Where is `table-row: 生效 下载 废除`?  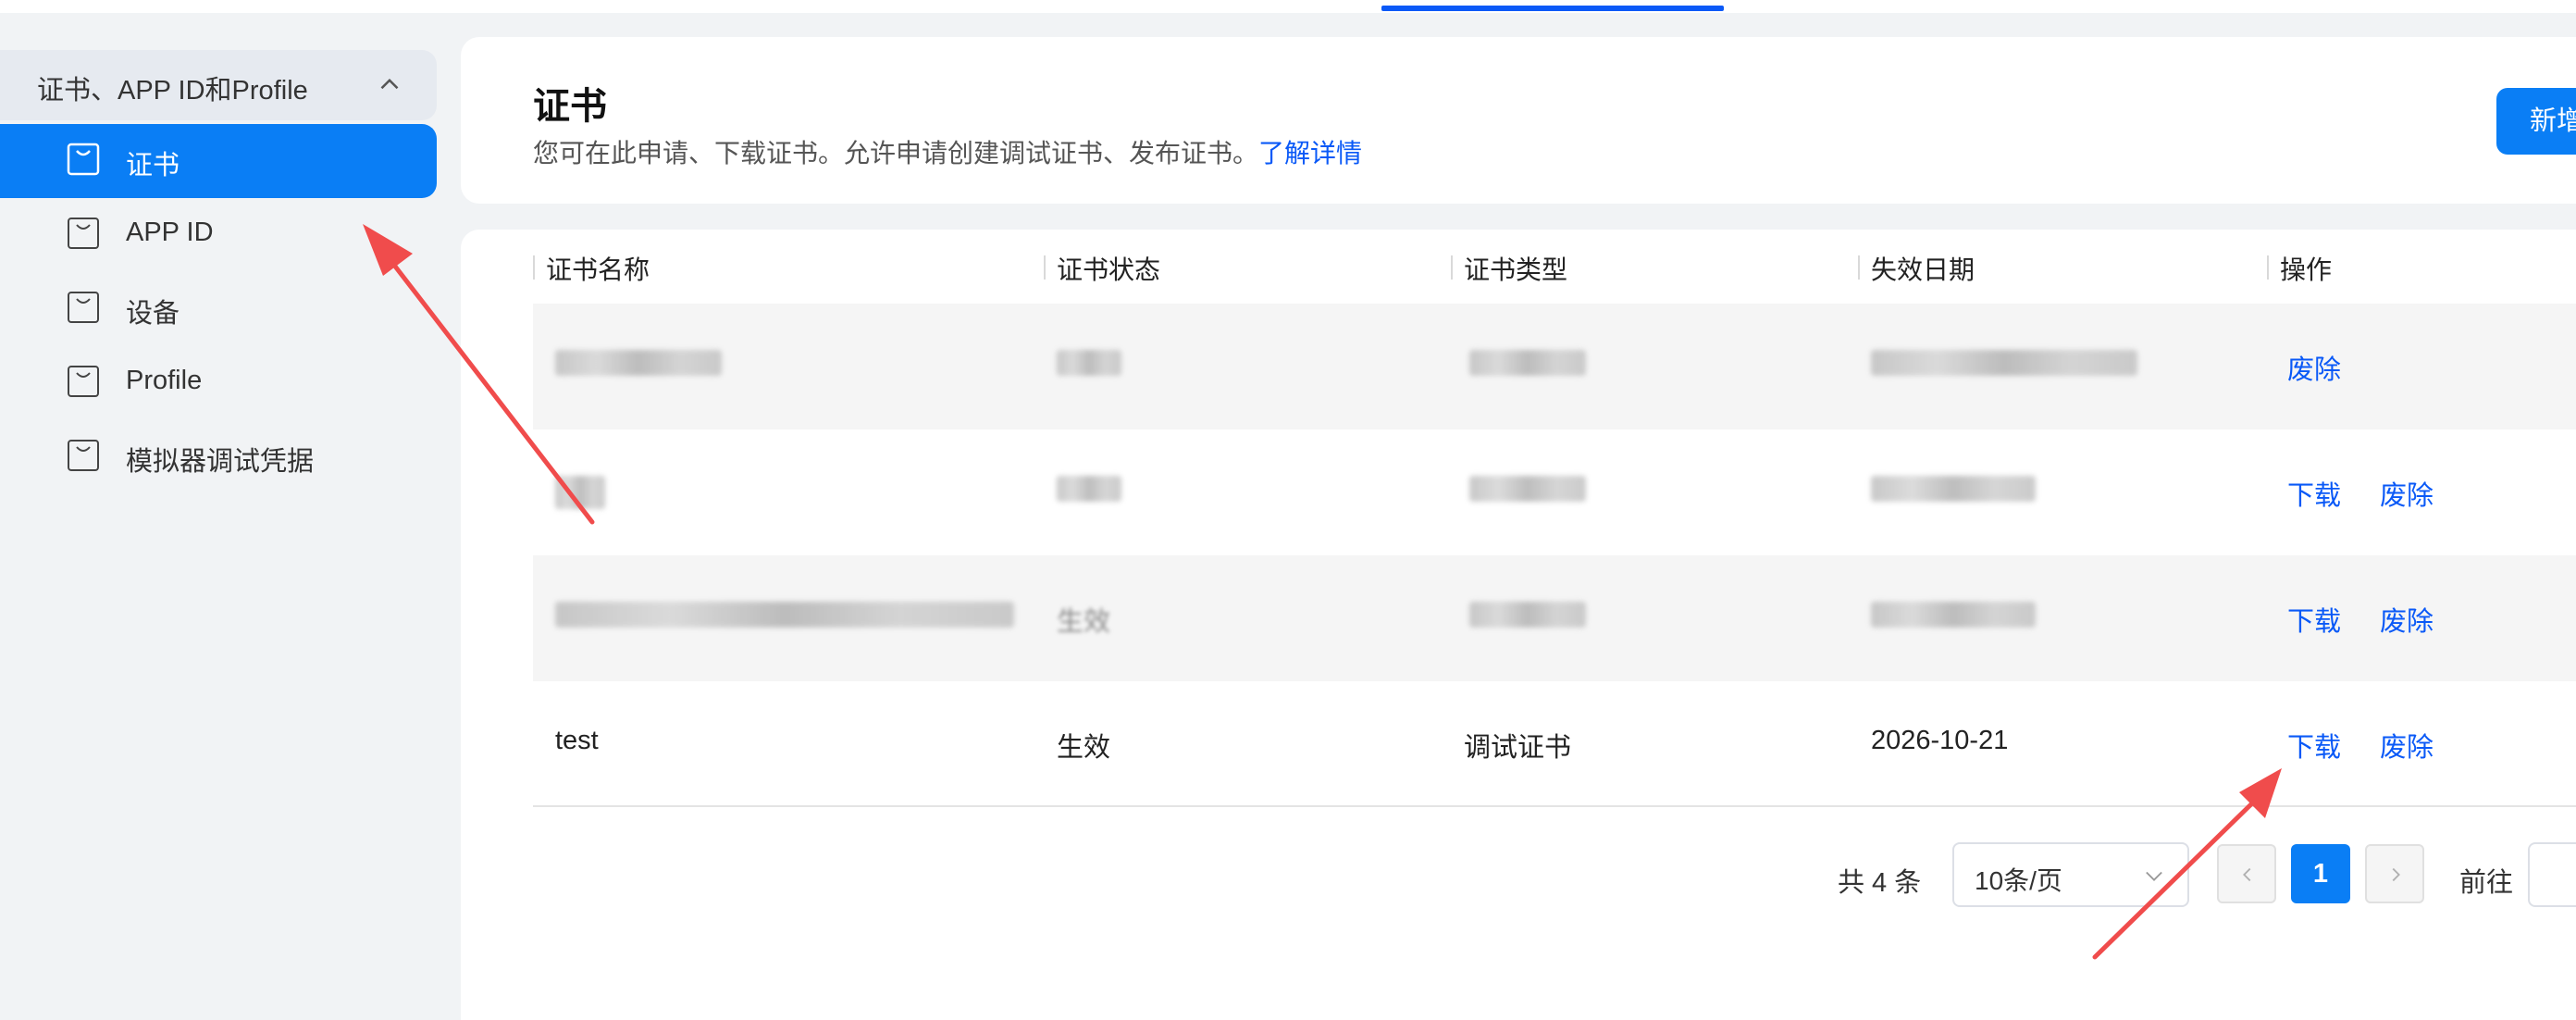
table-row: 生效 下载 废除 is located at coordinates (1555, 618).